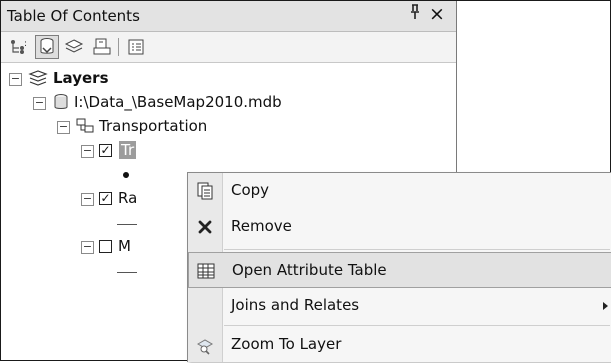  Describe the element at coordinates (38, 80) in the screenshot. I see `layers-icon` at that location.